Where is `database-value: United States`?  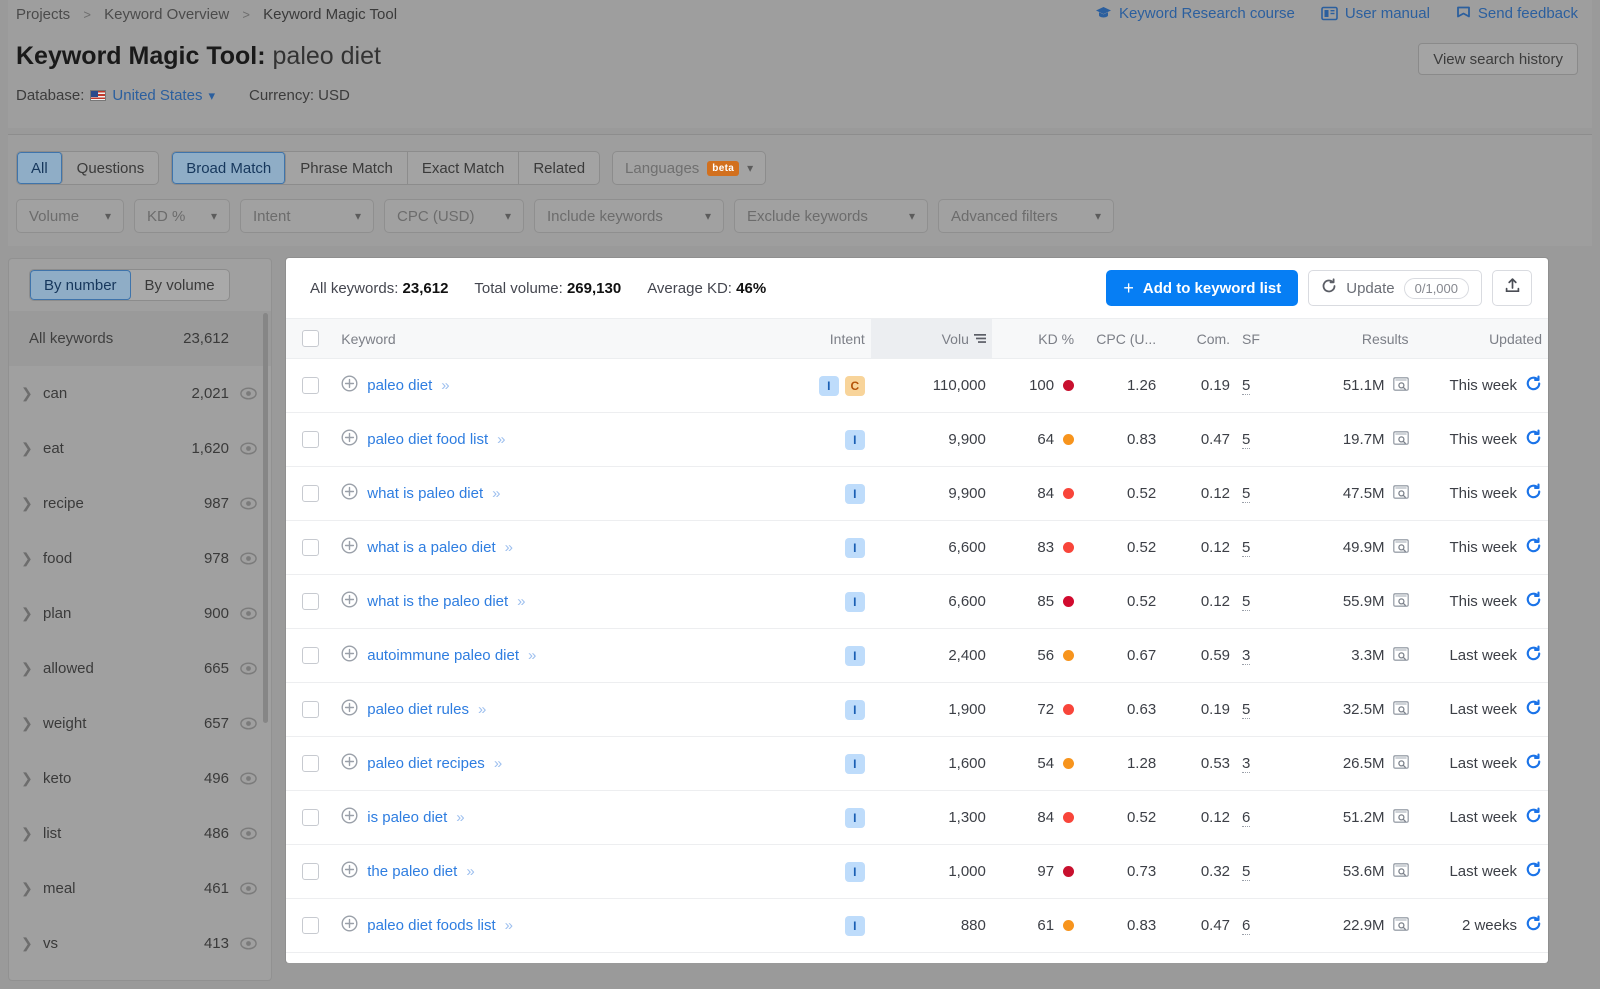
database-value: United States is located at coordinates (157, 95).